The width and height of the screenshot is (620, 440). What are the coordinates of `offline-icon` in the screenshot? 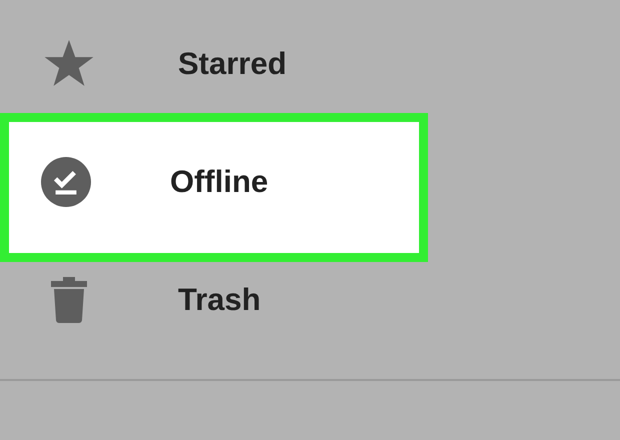 It's located at (66, 182).